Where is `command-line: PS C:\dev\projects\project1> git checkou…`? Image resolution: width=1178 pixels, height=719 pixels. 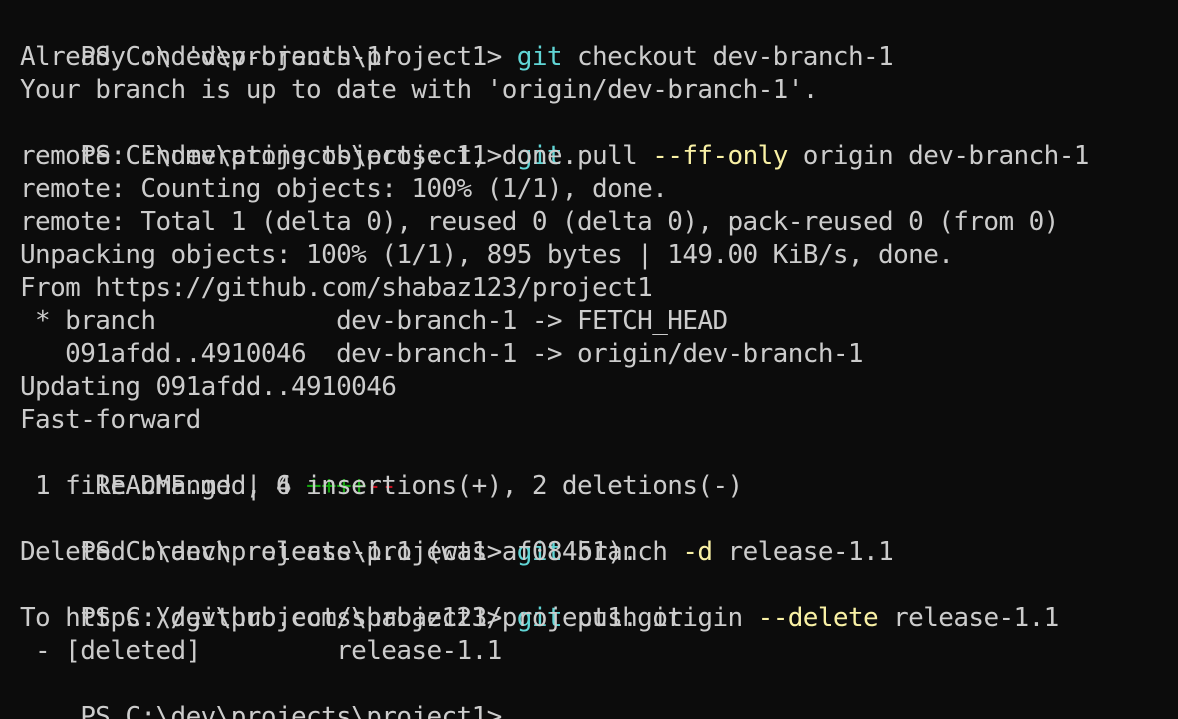 command-line: PS C:\dev\projects\project1> git checkou… is located at coordinates (599, 40).